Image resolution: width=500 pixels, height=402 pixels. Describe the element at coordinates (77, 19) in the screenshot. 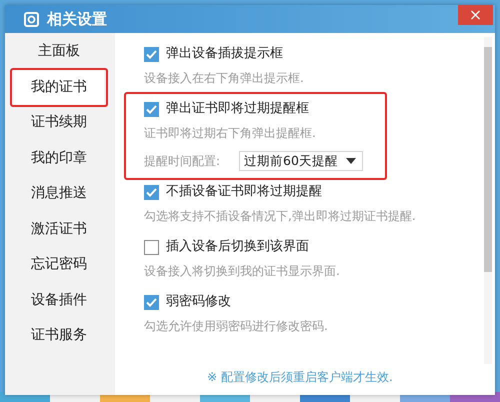

I see `window-title: 相关设置` at that location.